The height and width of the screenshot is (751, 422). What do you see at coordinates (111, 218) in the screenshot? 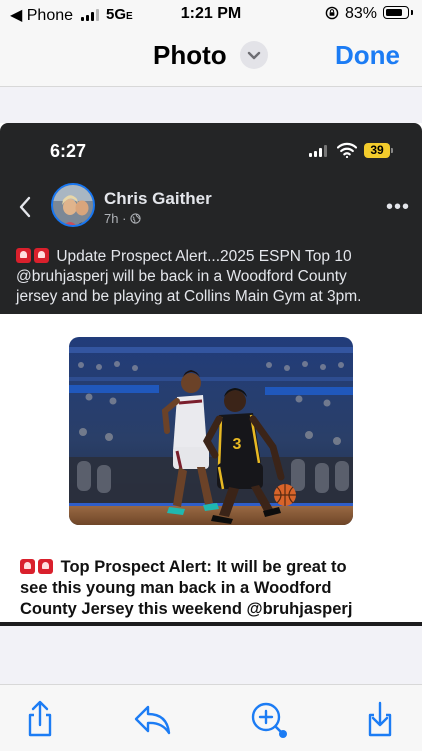
I see `post-age: 7h` at bounding box center [111, 218].